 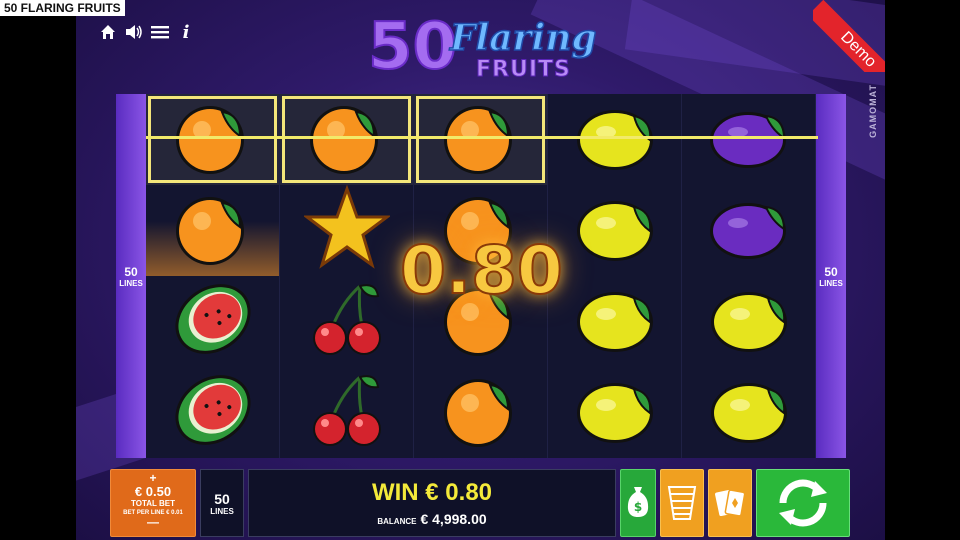 I want to click on demo-ribbon: Demo, so click(x=849, y=36).